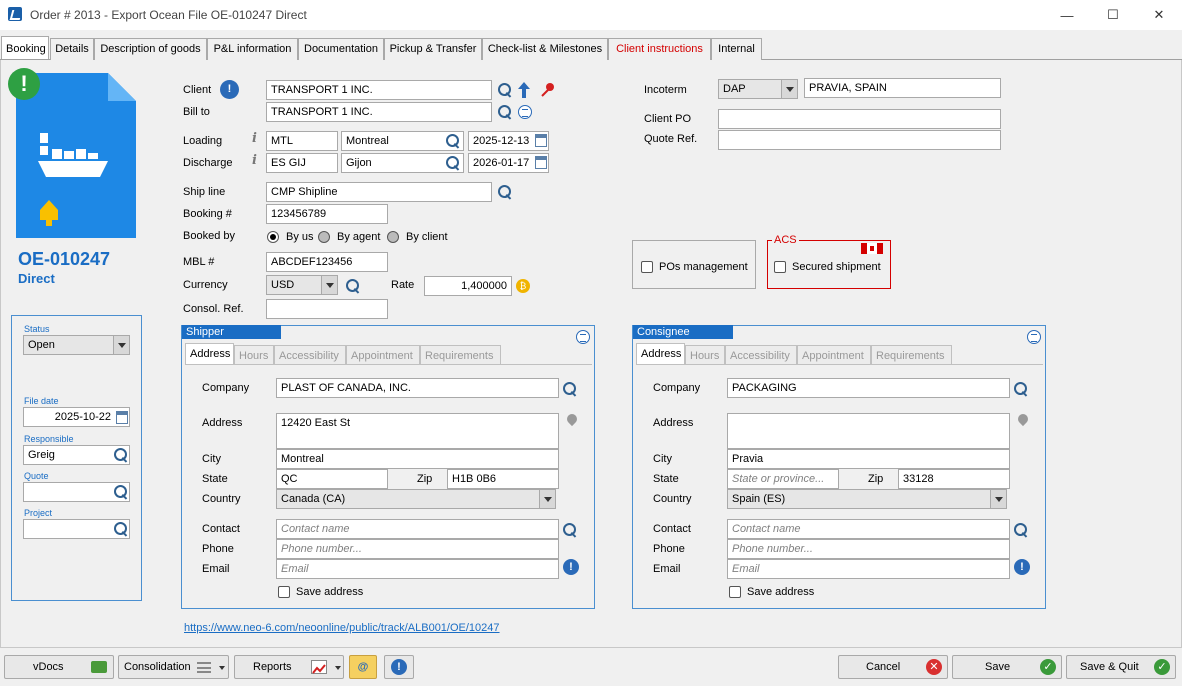 The image size is (1182, 686). I want to click on company-field: PACKAGING, so click(868, 388).